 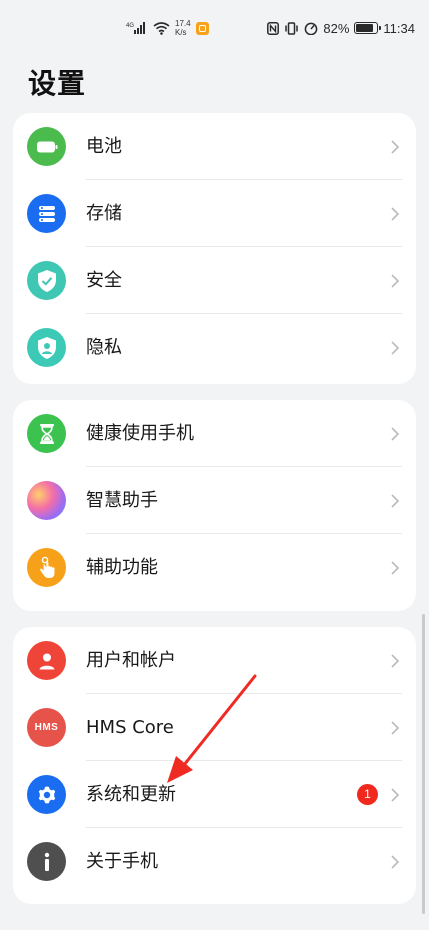 What do you see at coordinates (423, 764) in the screenshot?
I see `scrollbar` at bounding box center [423, 764].